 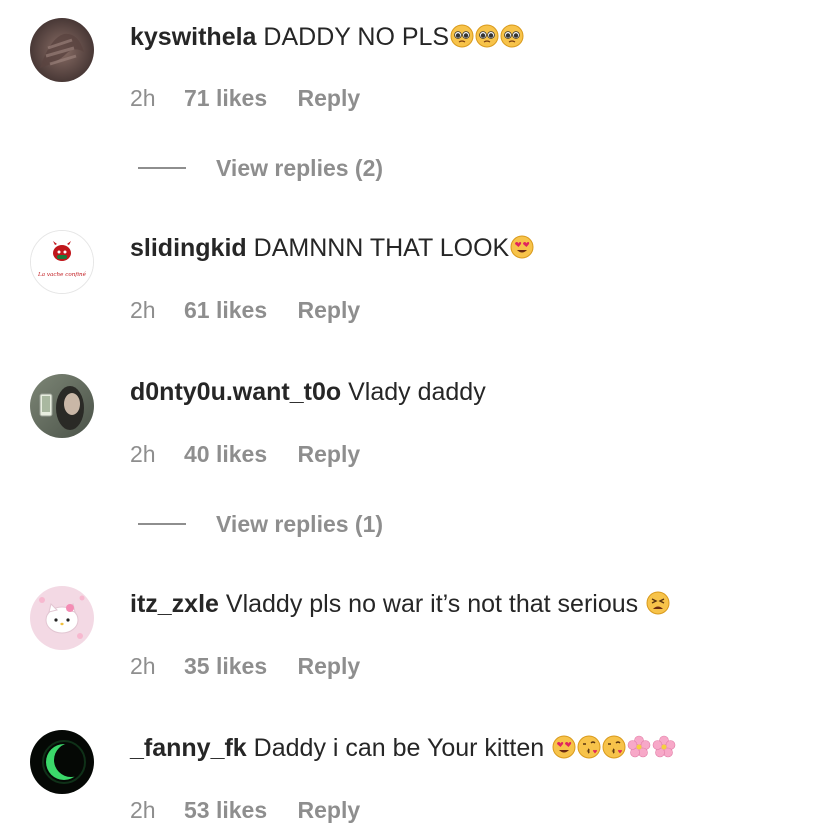 I want to click on comment-text-line: _fanny_fk Daddy i can be Your kitten, so click(x=403, y=748).